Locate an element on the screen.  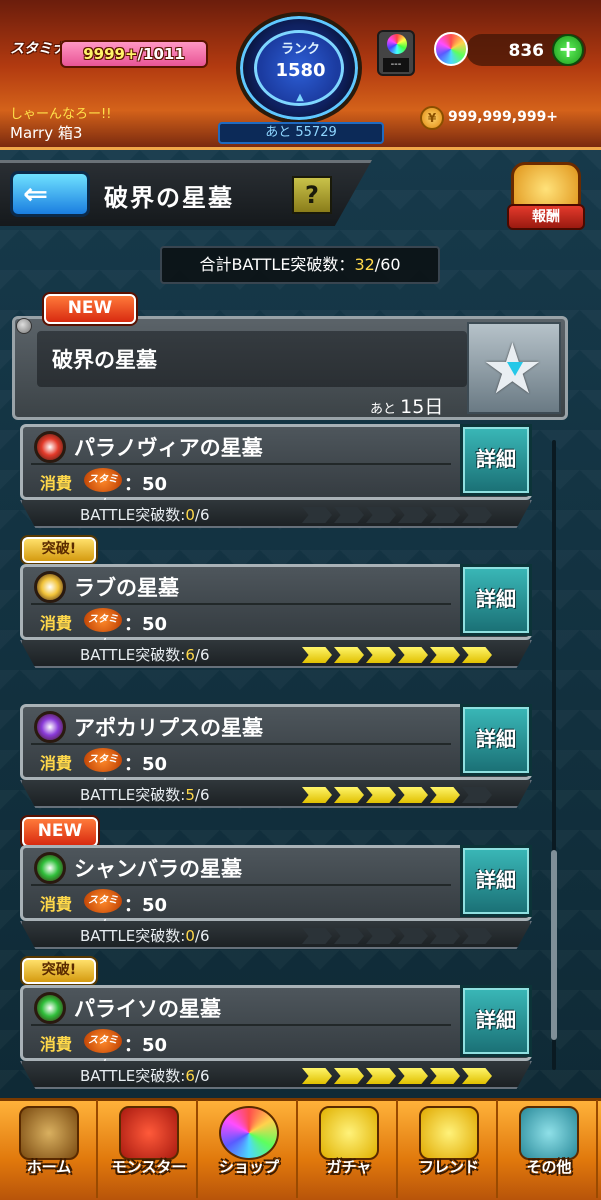
progress-text: BATTLE突破数:0/6 is located at coordinates (145, 935).